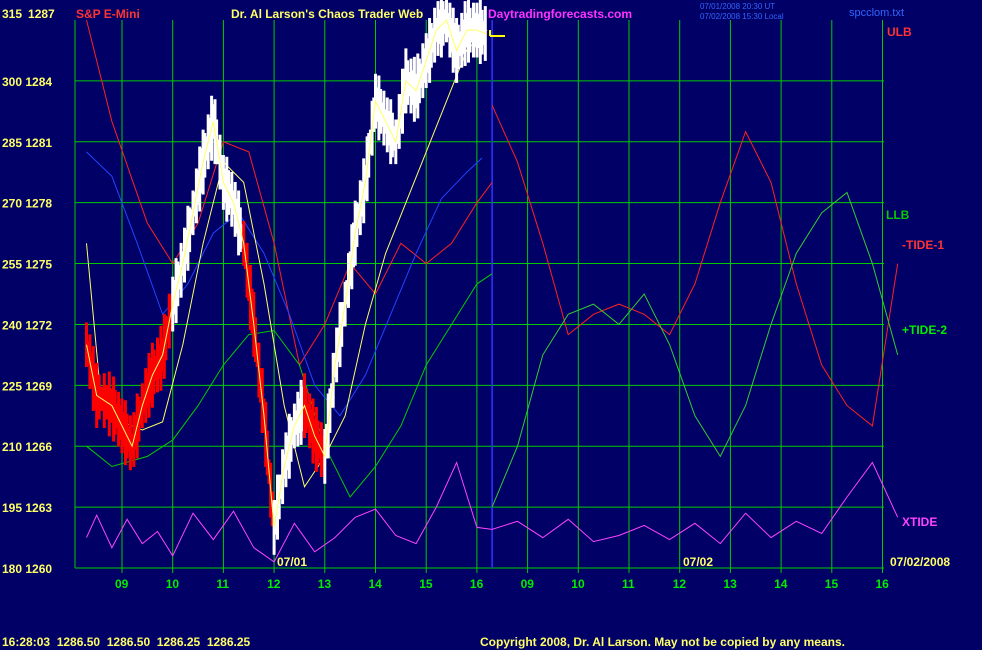 Image resolution: width=982 pixels, height=650 pixels. Describe the element at coordinates (108, 14) in the screenshot. I see `symbol-name: S&P E-Mini` at that location.